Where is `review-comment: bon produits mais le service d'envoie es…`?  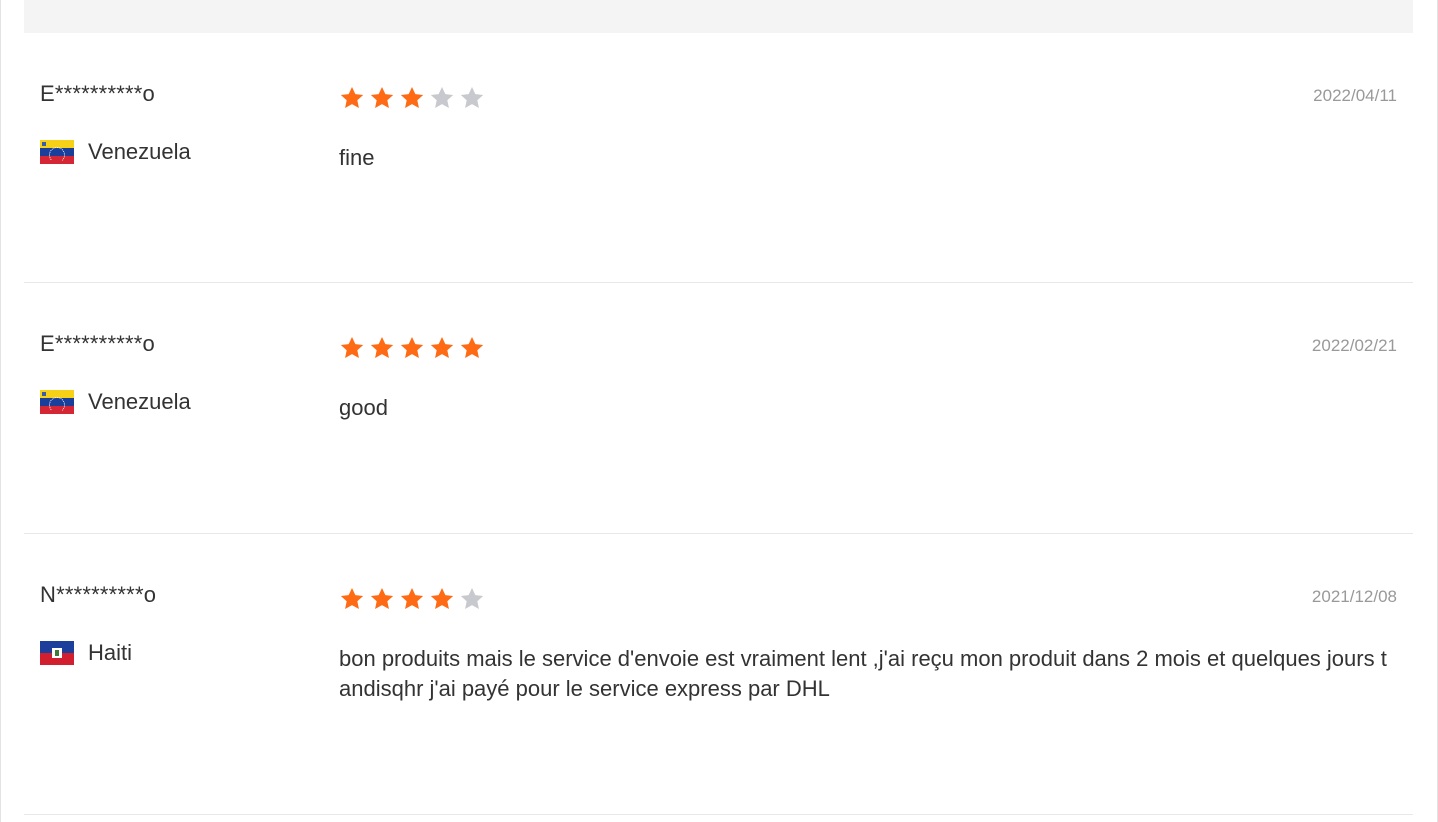 review-comment: bon produits mais le service d'envoie es… is located at coordinates (863, 673).